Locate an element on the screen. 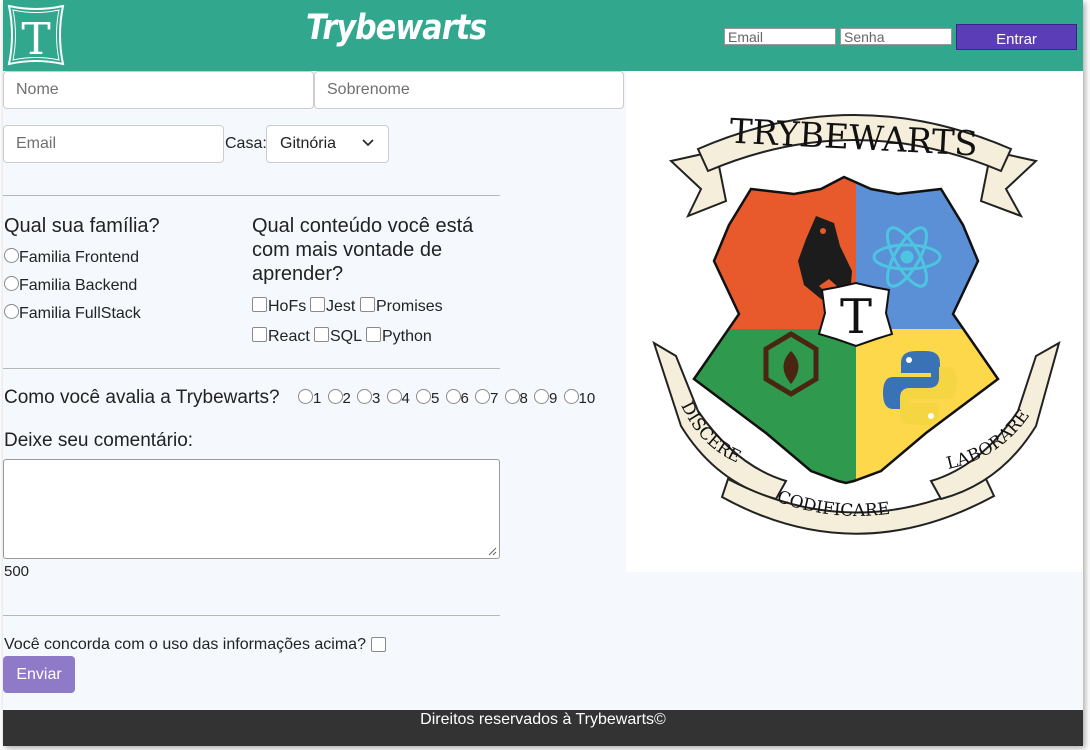  lastname-input is located at coordinates (469, 90).